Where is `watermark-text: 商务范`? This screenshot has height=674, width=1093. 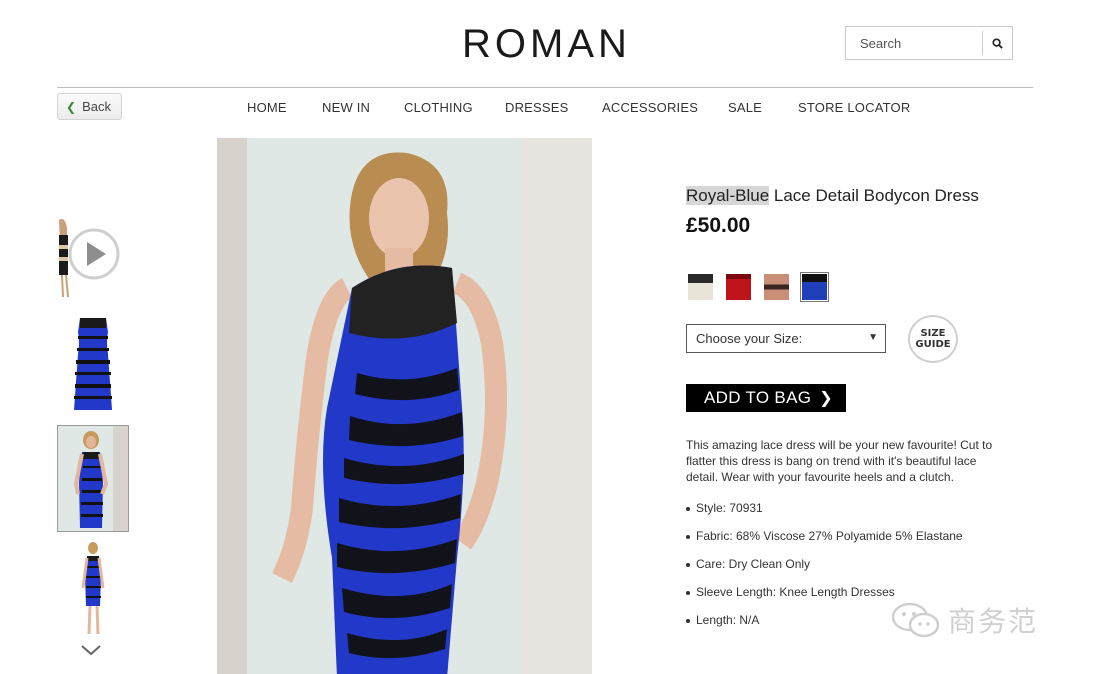
watermark-text: 商务范 is located at coordinates (993, 621).